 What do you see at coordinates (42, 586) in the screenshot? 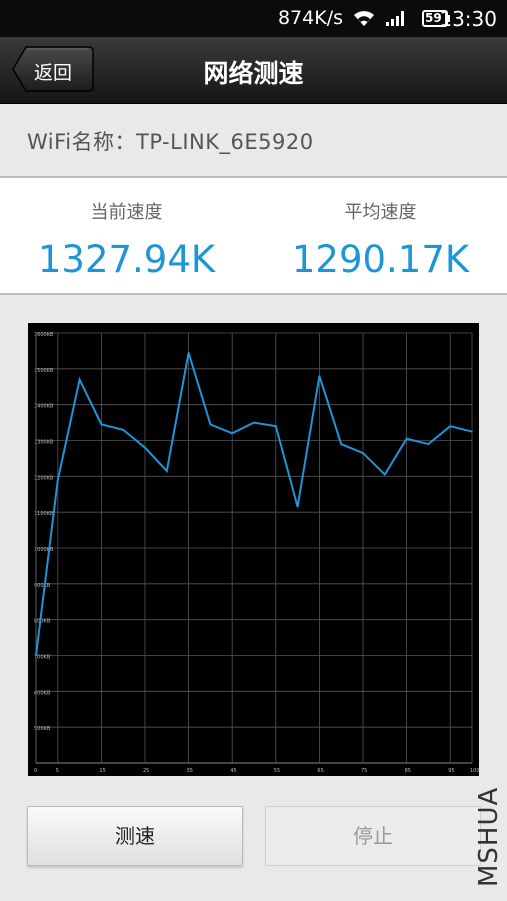
I see `y-tick-label: 900KB` at bounding box center [42, 586].